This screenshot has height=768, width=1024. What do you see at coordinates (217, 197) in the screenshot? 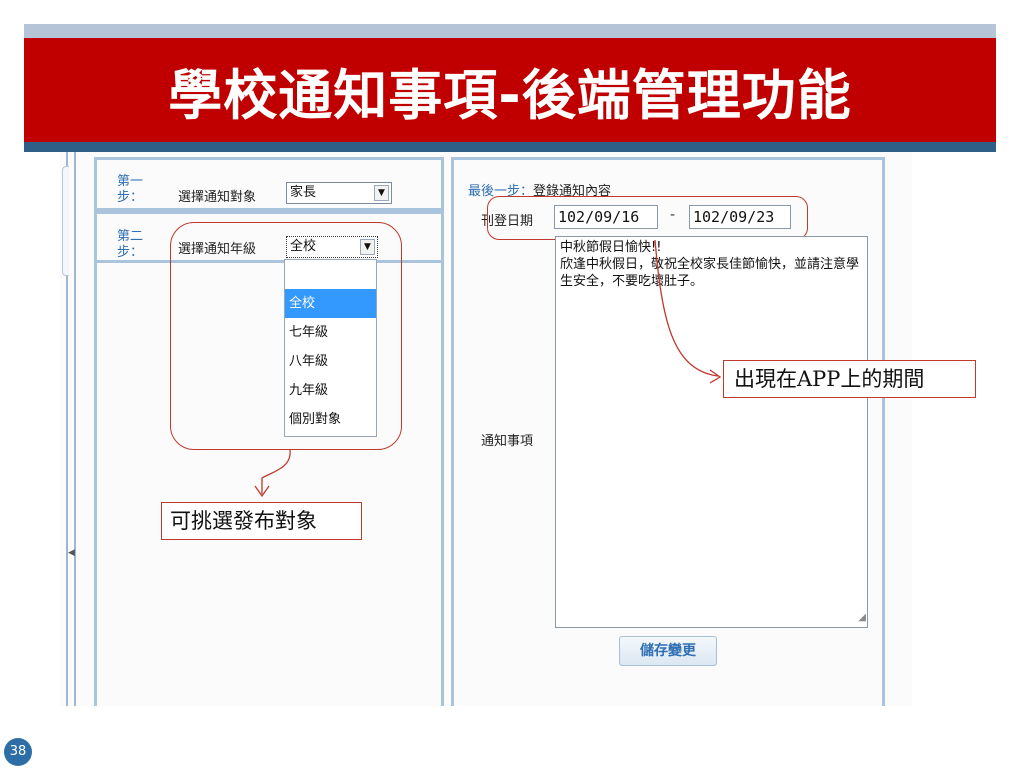
I see `step1-field-label: 選擇通知對象` at bounding box center [217, 197].